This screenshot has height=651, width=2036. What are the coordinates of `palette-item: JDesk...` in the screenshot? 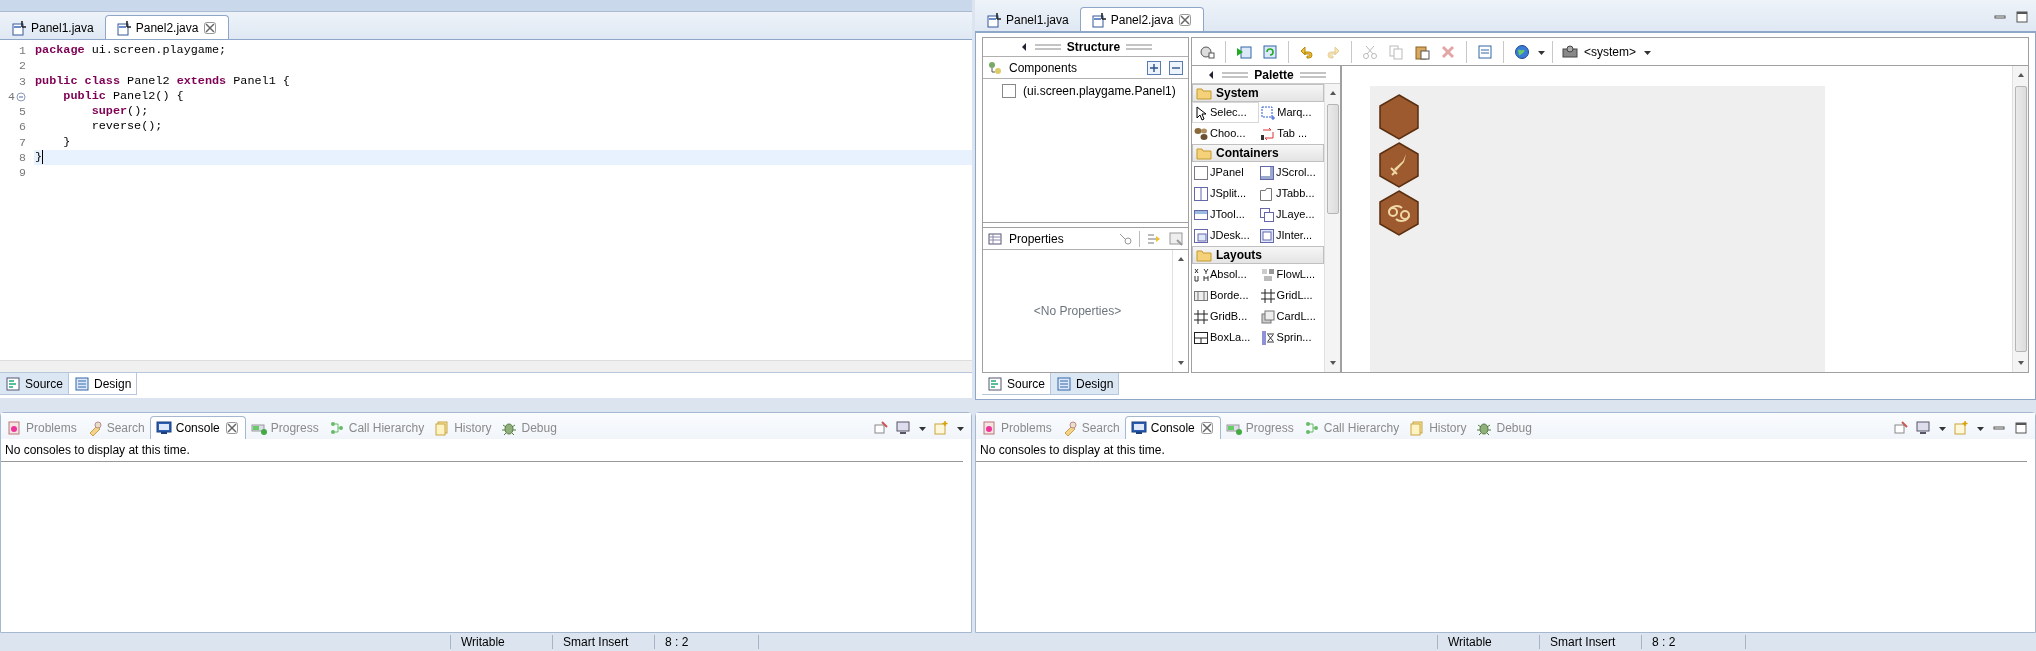 It's located at (1225, 235).